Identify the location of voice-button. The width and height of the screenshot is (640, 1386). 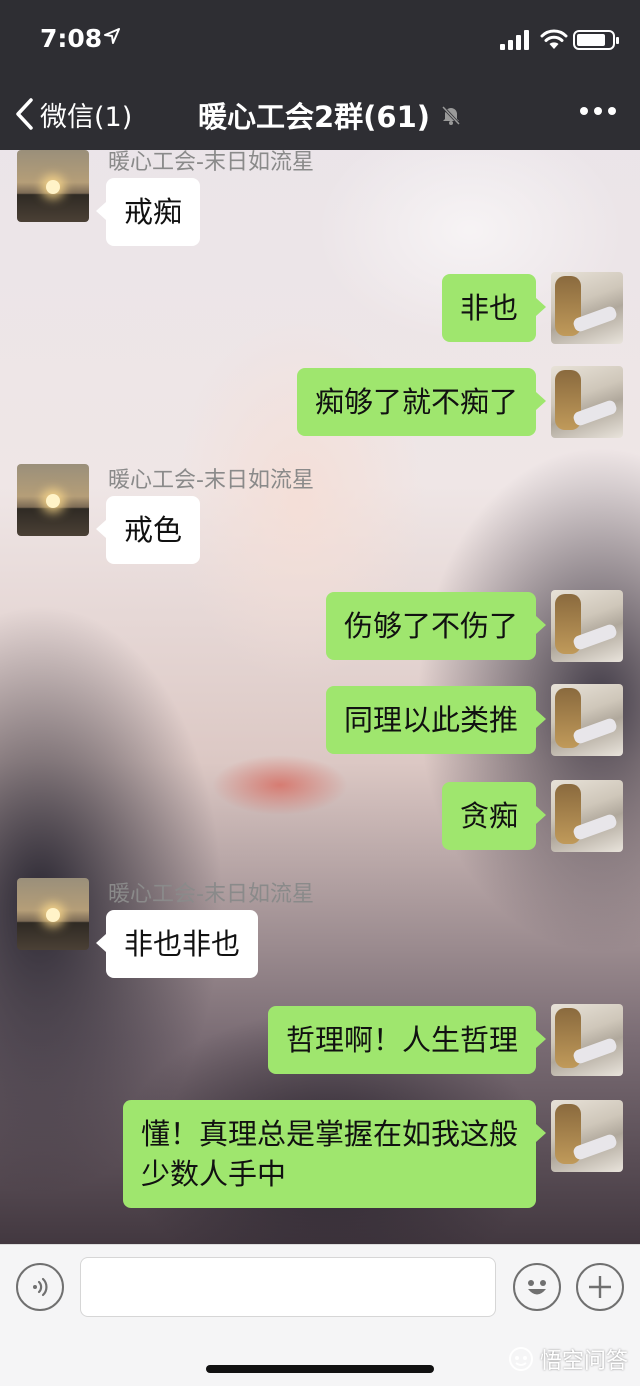
(40, 1287).